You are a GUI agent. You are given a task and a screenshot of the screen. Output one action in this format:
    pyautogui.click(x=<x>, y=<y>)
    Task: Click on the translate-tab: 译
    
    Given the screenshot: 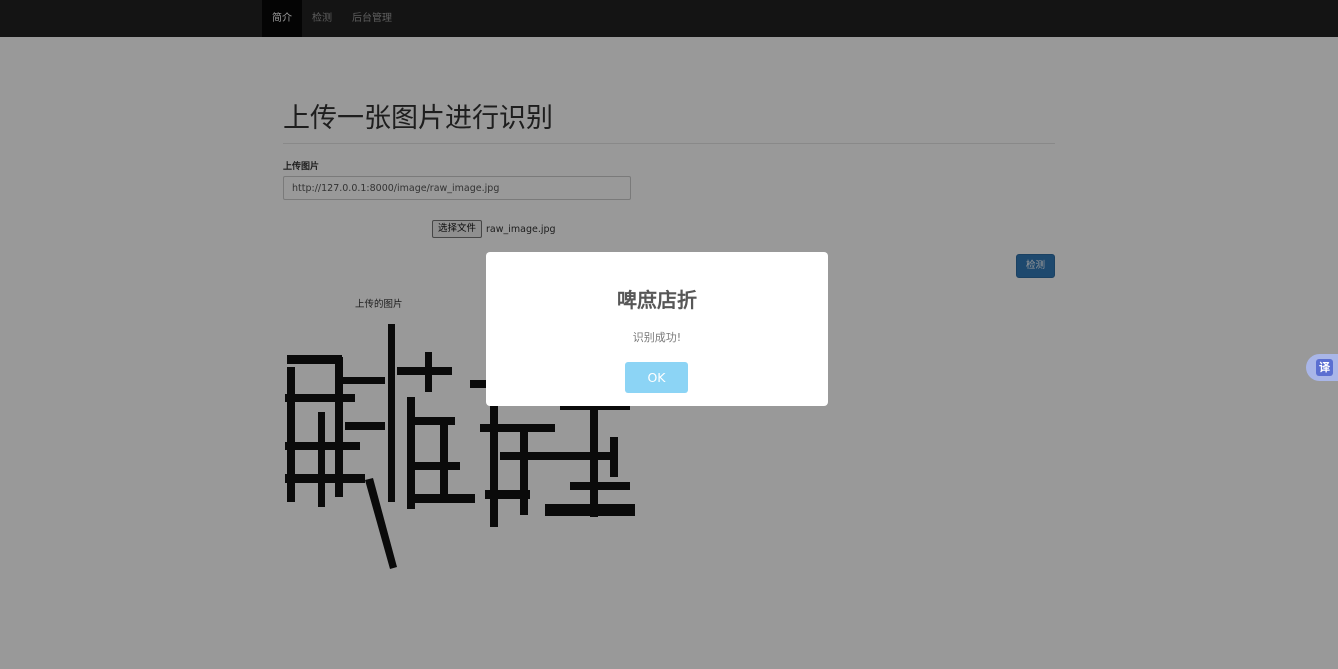 What is the action you would take?
    pyautogui.click(x=1322, y=367)
    